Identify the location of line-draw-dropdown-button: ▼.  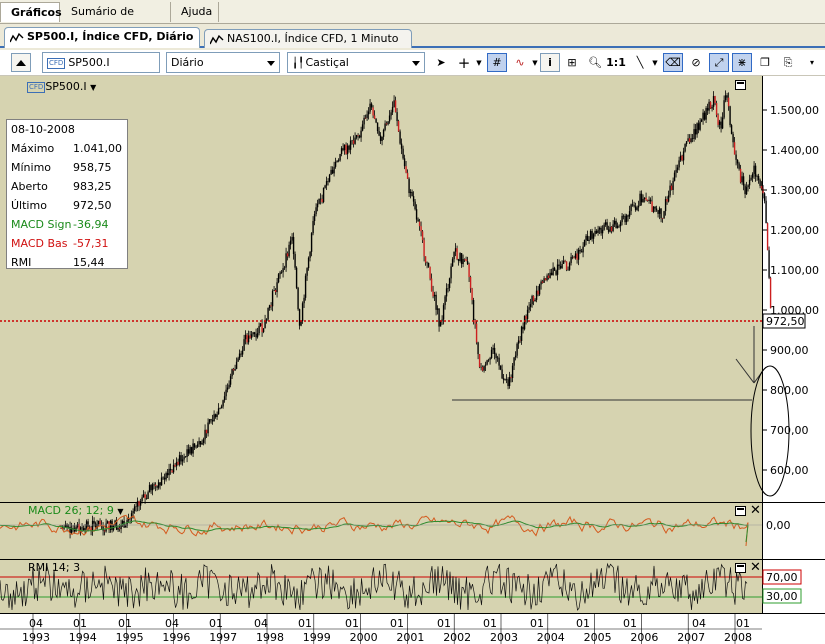
(655, 62).